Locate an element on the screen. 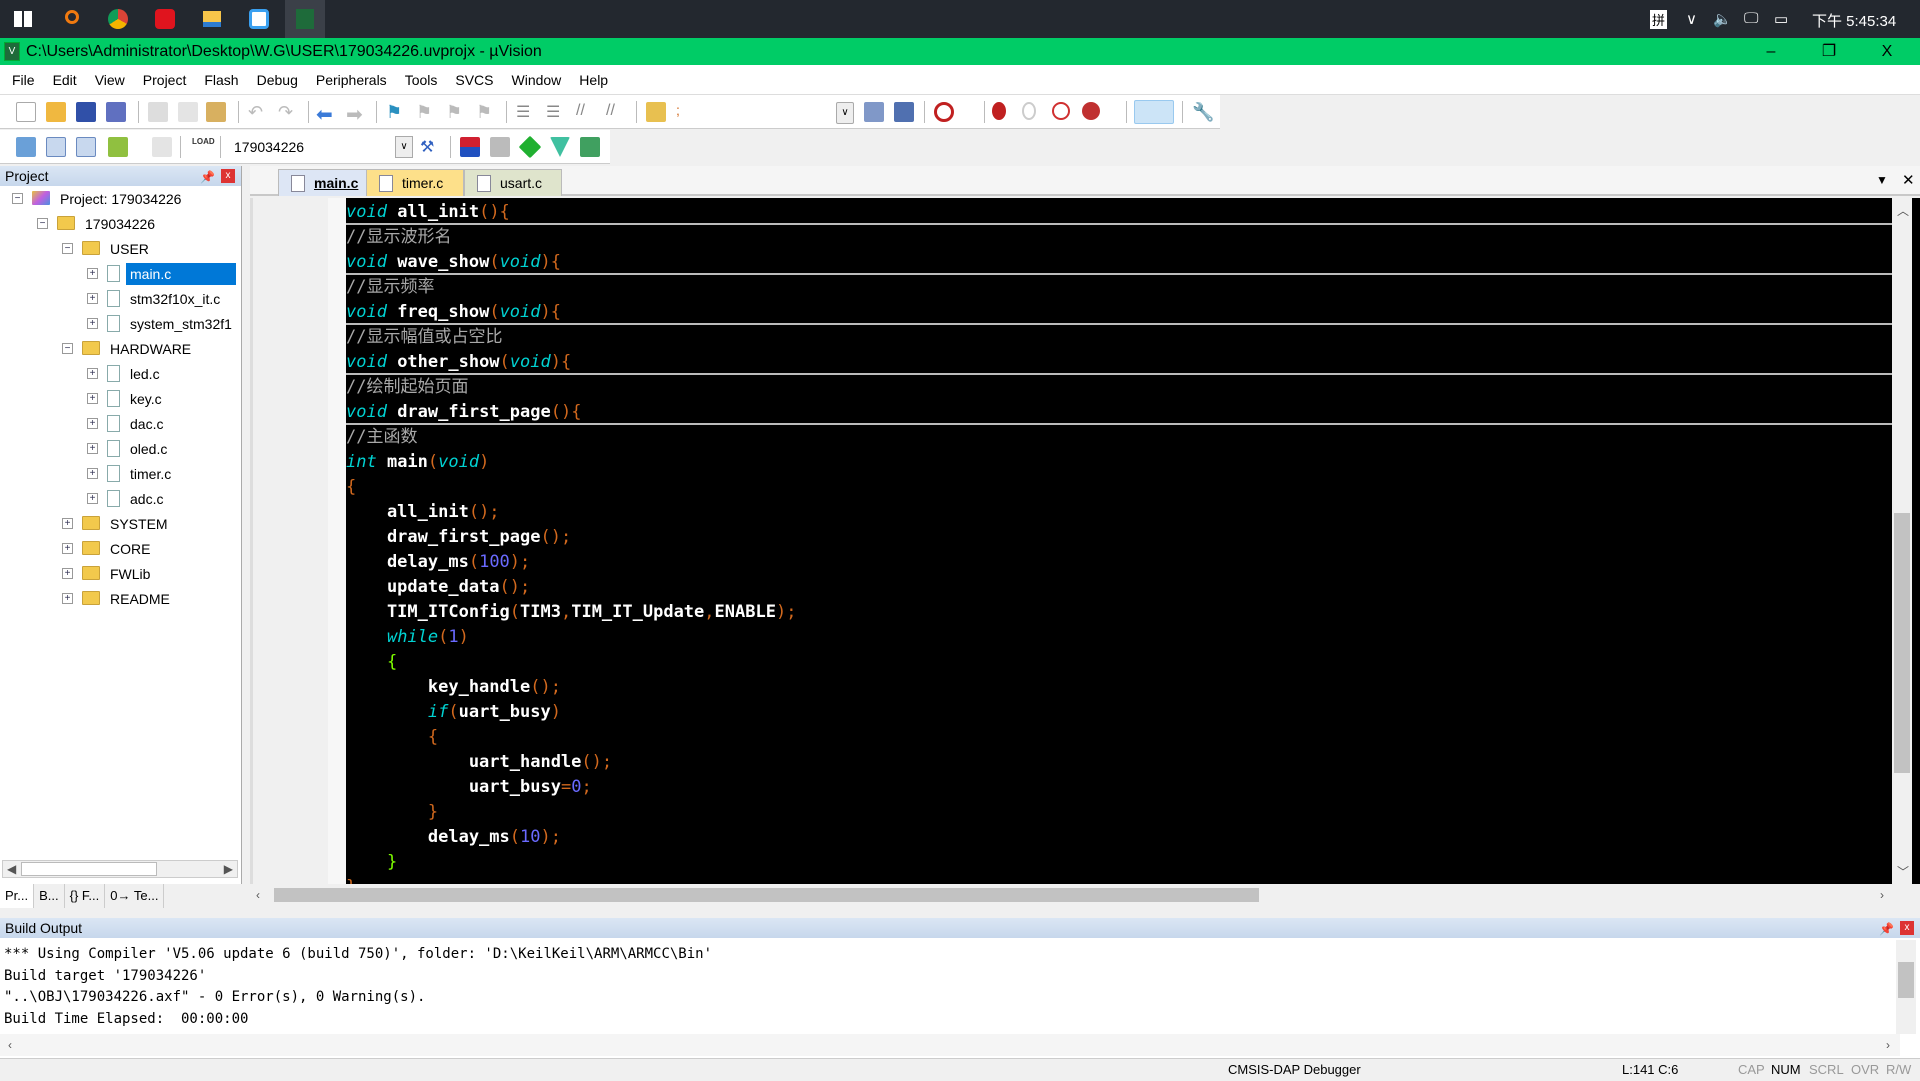  configure-icon: 🔧 is located at coordinates (1203, 112).